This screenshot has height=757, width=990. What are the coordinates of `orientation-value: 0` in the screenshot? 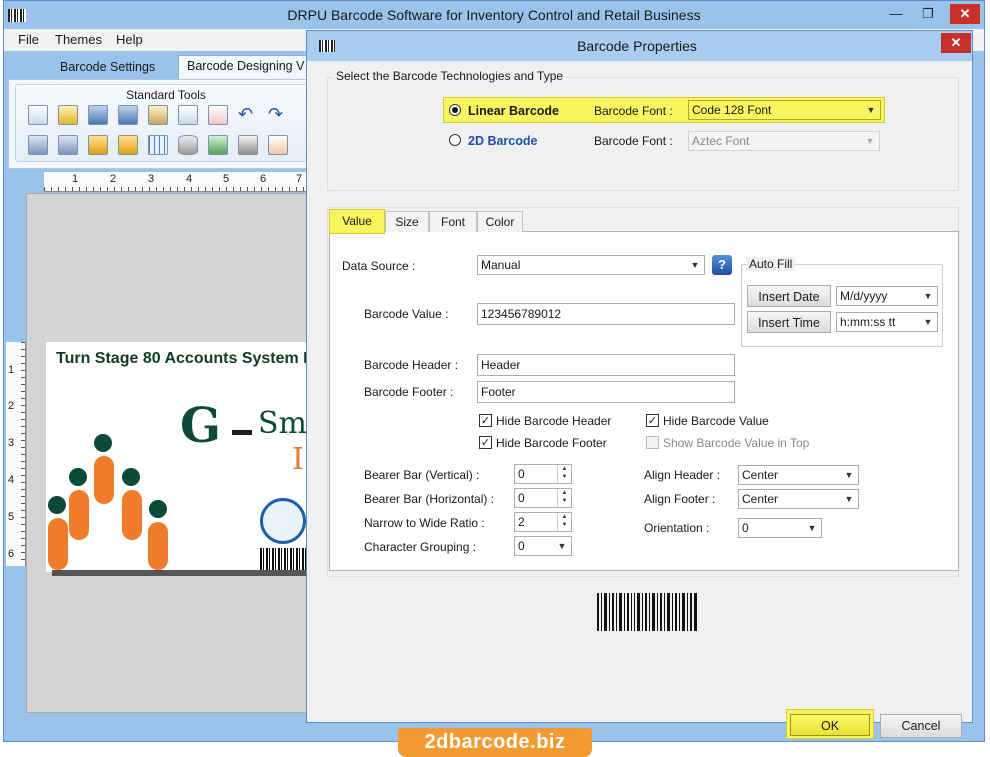 It's located at (745, 528).